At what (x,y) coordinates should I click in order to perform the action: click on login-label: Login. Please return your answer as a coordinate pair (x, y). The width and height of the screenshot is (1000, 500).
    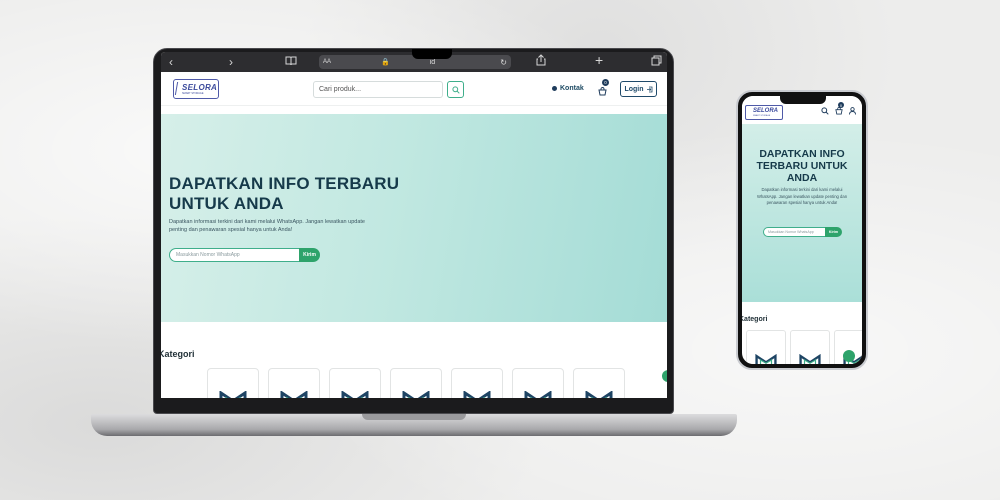
    Looking at the image, I should click on (634, 89).